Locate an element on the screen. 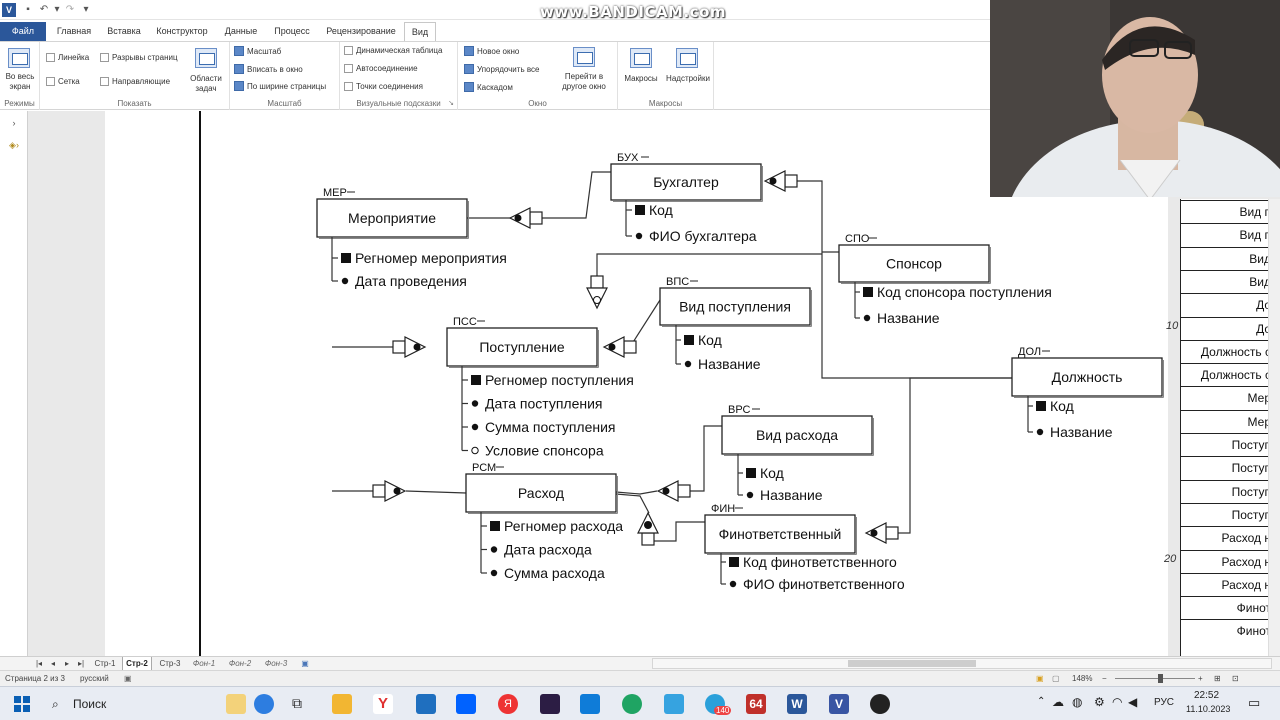  settings-tray-icon: ⚙ is located at coordinates (1099, 702).